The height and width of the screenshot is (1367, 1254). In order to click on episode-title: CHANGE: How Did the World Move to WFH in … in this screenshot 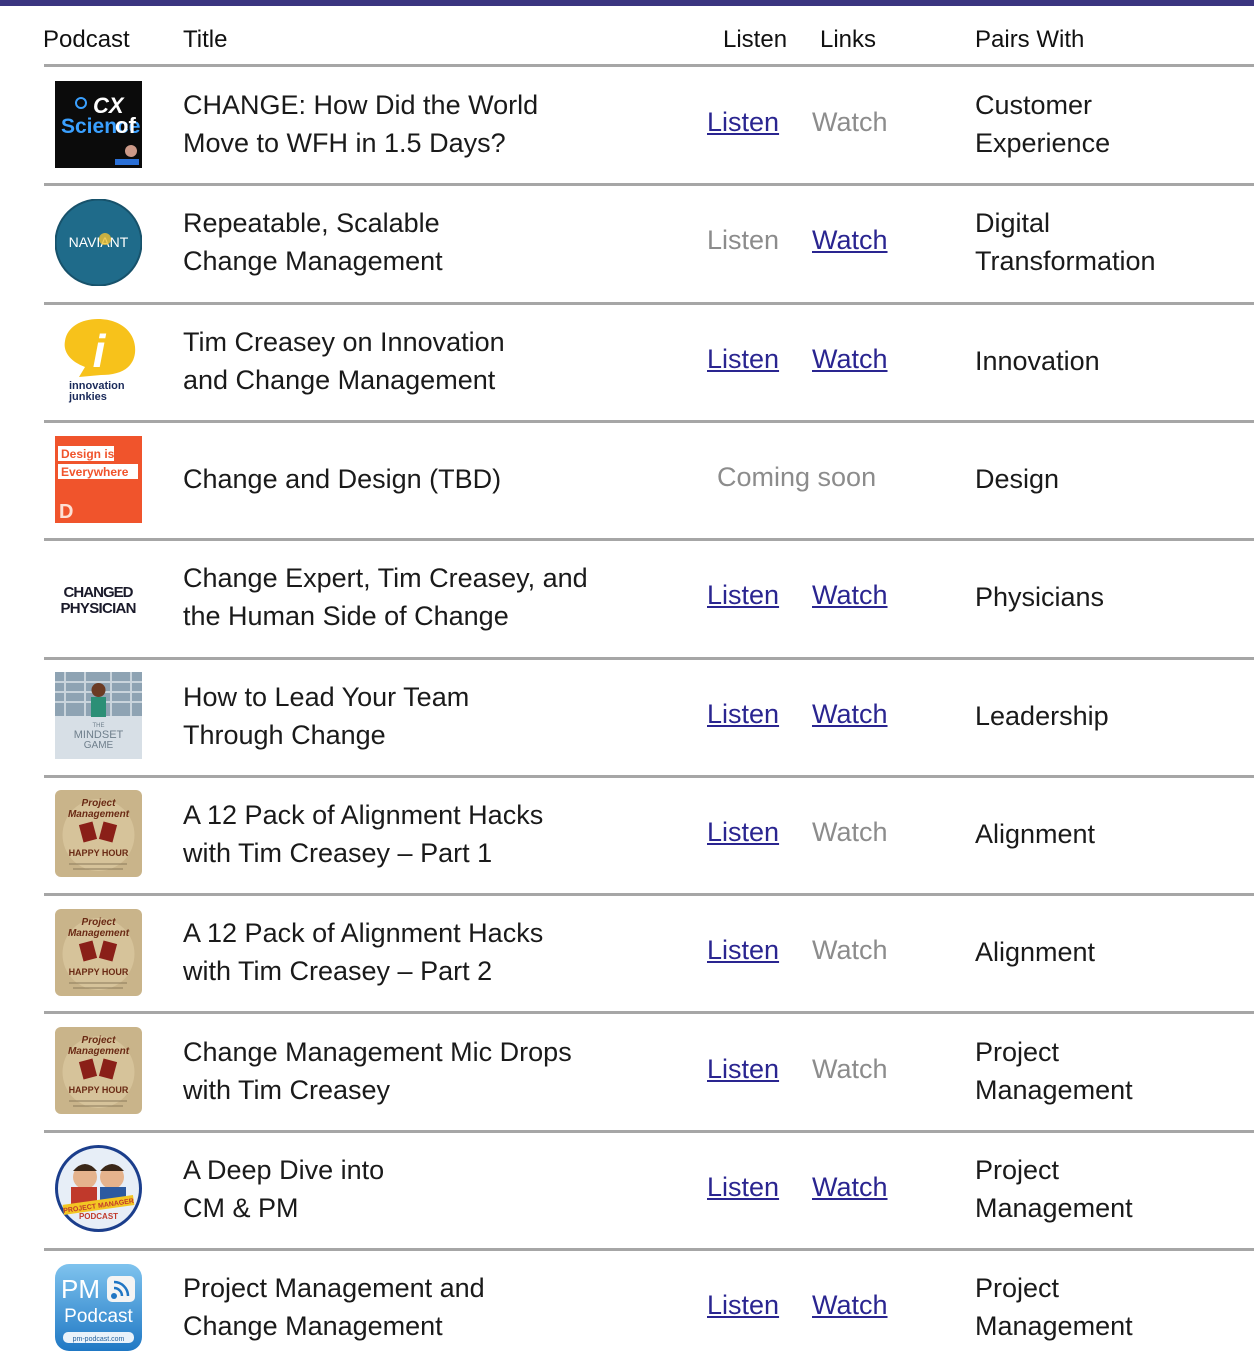, I will do `click(360, 124)`.